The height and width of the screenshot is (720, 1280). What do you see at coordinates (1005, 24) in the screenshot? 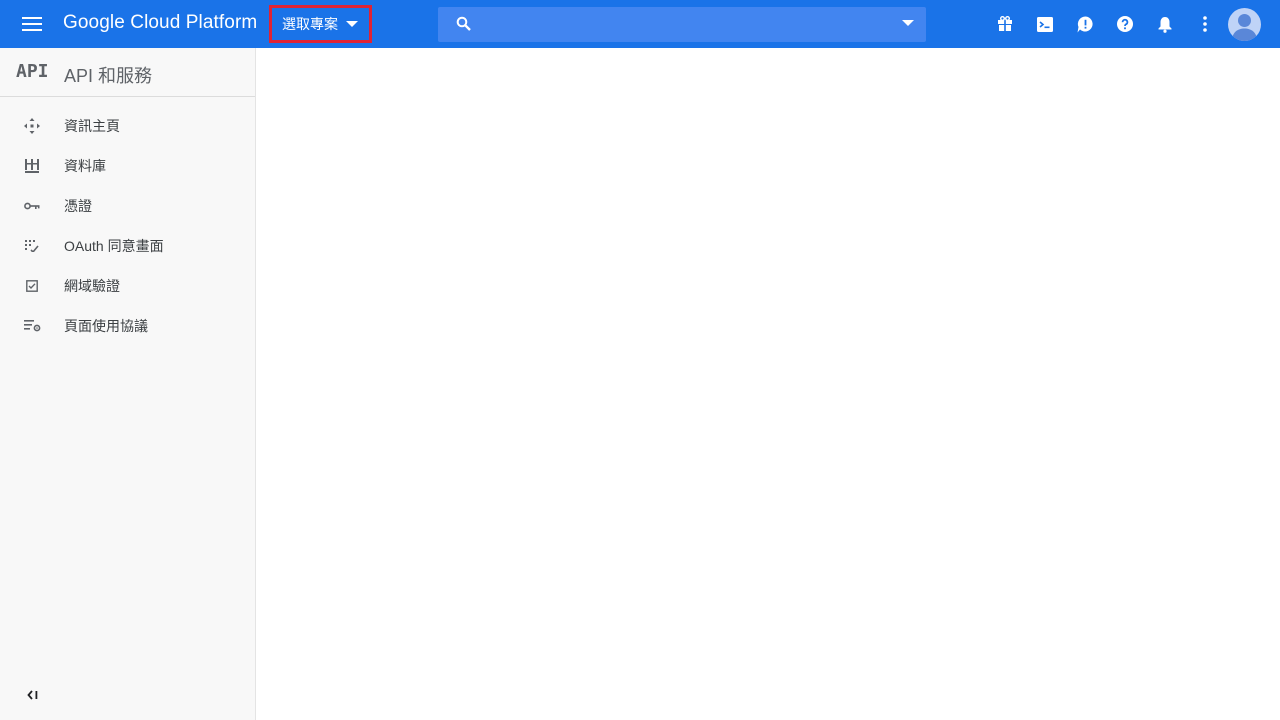
I see `gift-icon` at bounding box center [1005, 24].